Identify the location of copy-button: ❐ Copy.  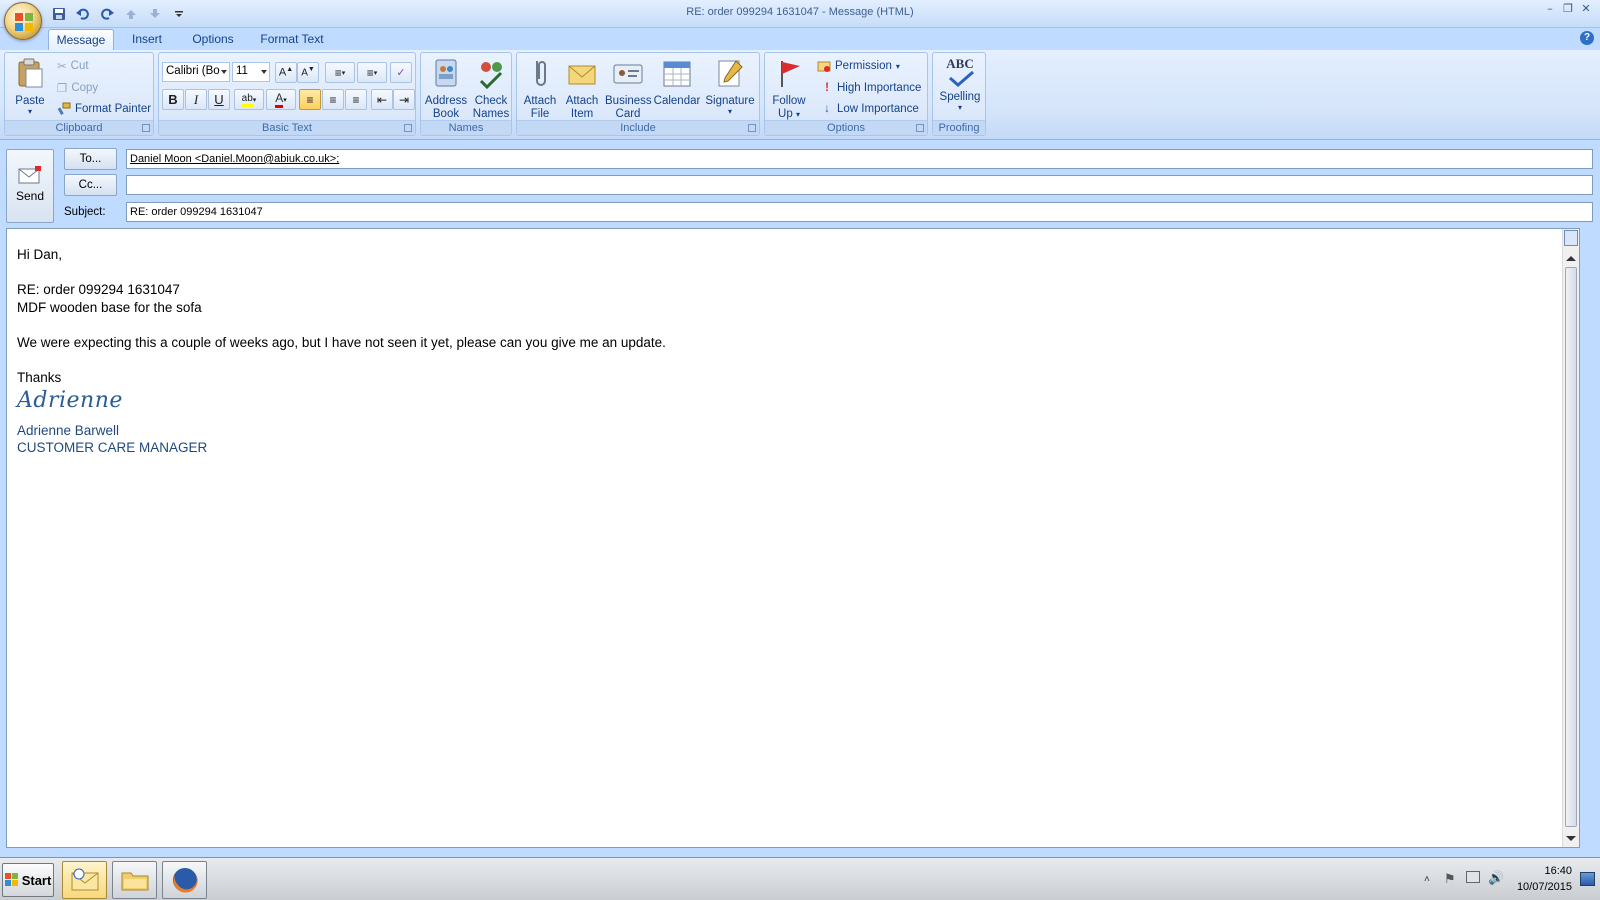
(77, 88).